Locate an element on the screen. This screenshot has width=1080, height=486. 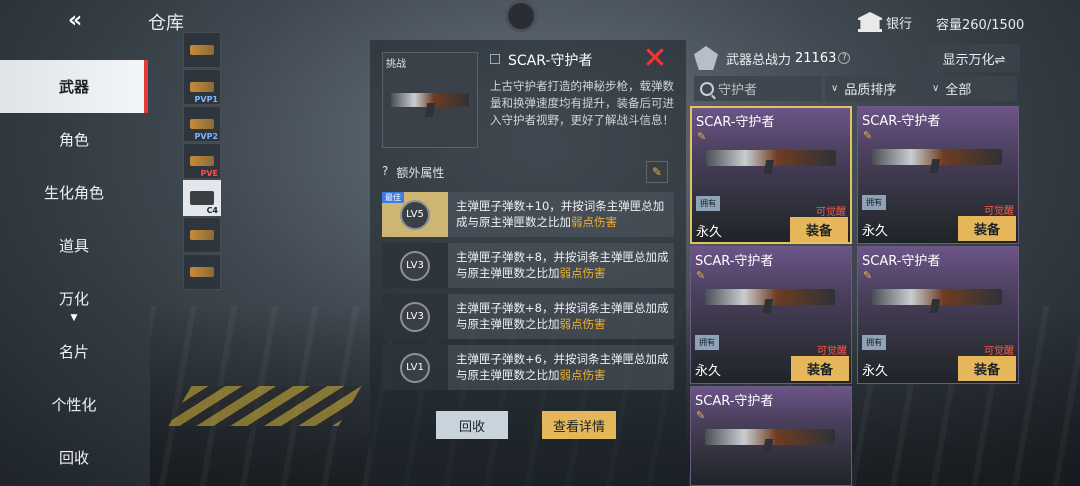
bank-icon is located at coordinates (870, 22).